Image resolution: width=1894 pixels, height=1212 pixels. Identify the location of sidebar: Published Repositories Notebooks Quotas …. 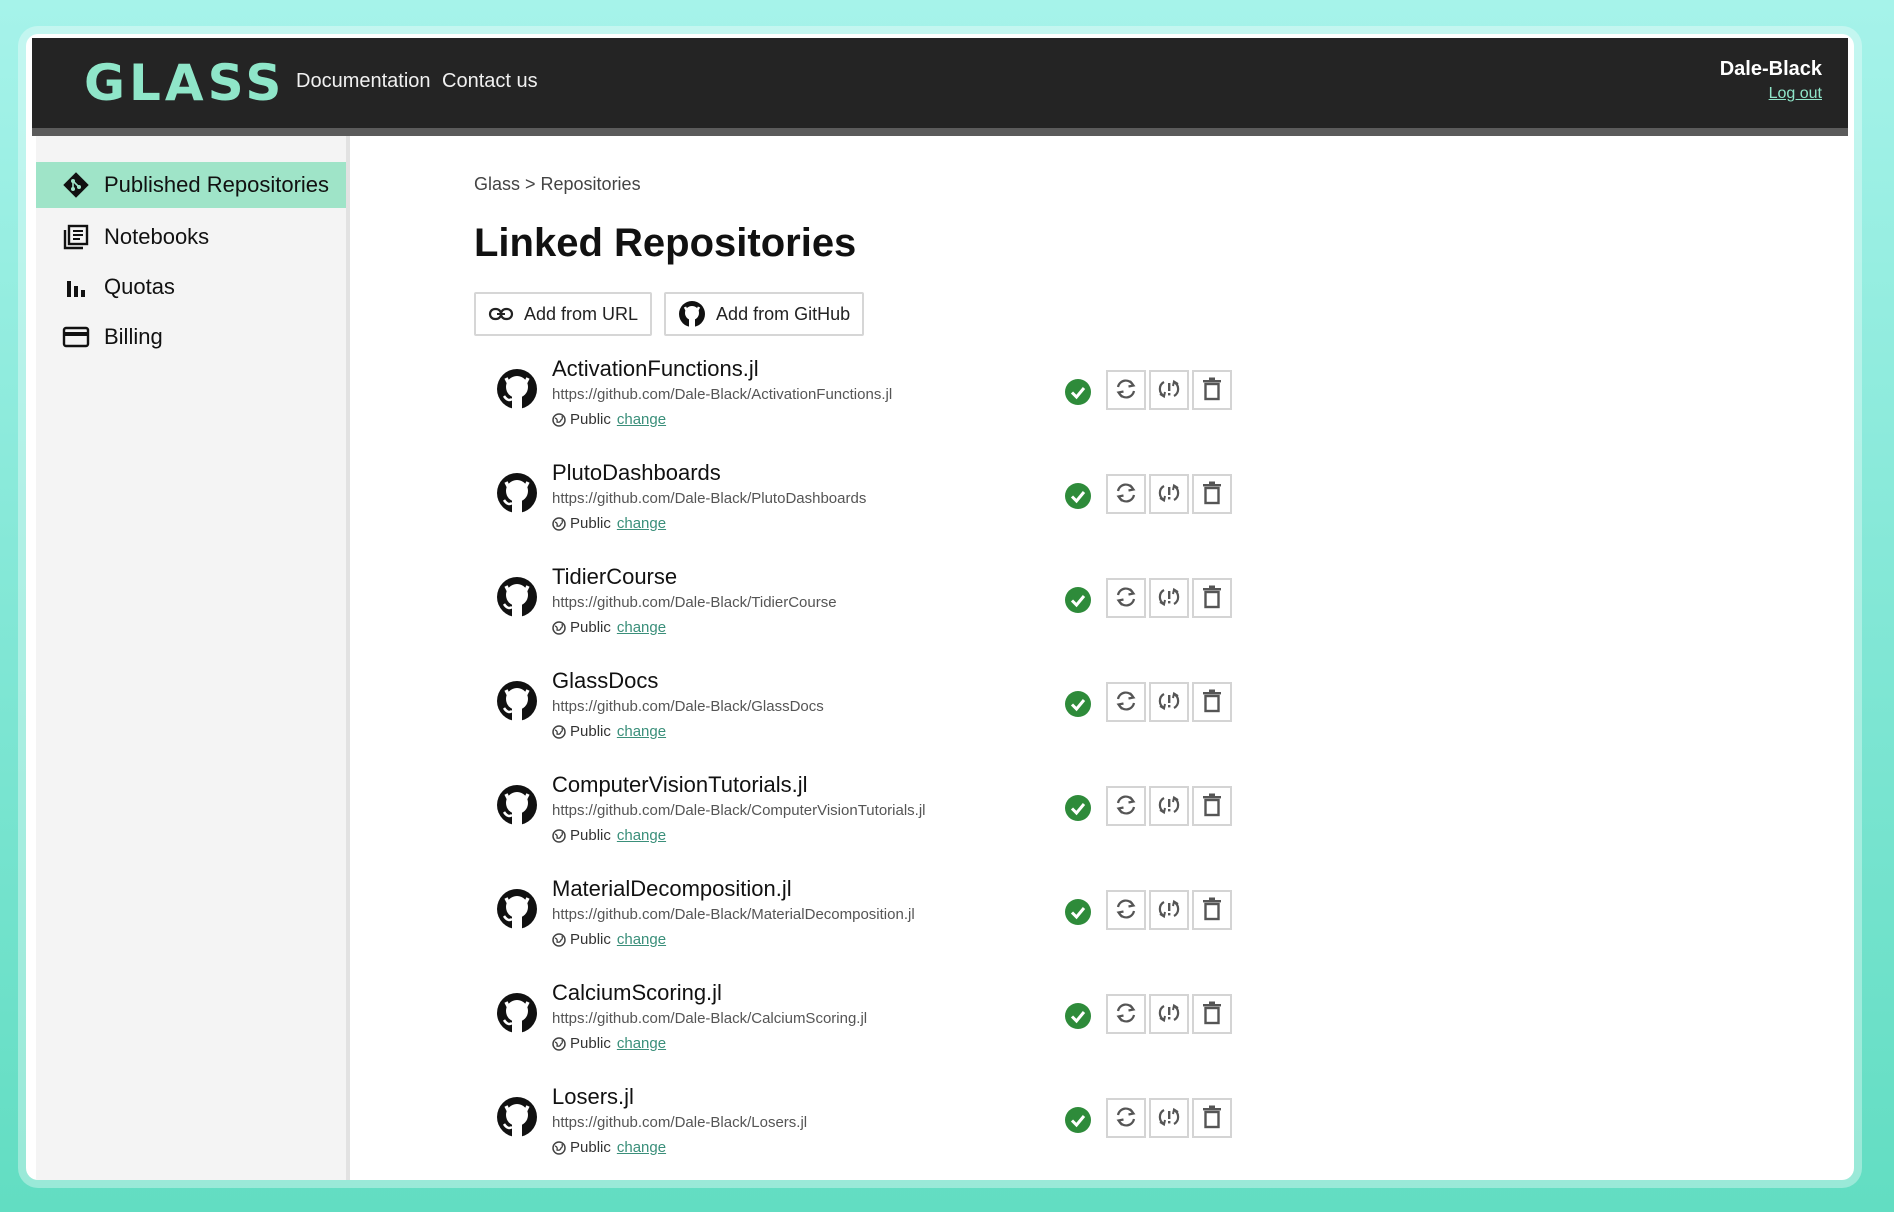
(193, 658).